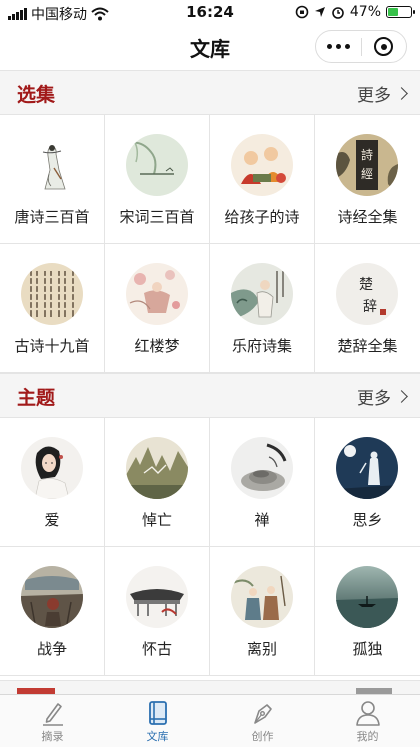 The height and width of the screenshot is (747, 420). Describe the element at coordinates (367, 294) in the screenshot. I see `collection-thumbnail: 楚 辞` at that location.